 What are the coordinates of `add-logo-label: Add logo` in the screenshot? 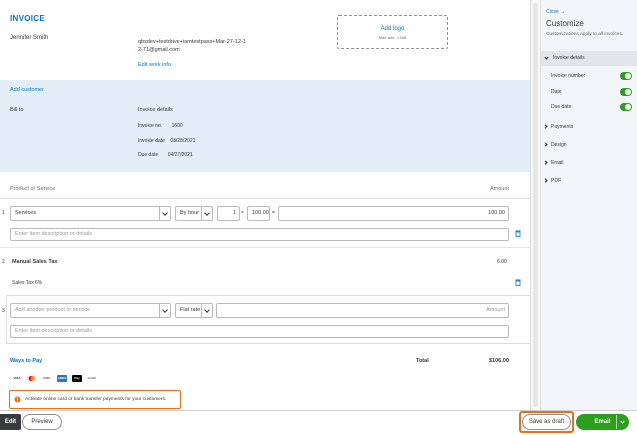 It's located at (392, 29).